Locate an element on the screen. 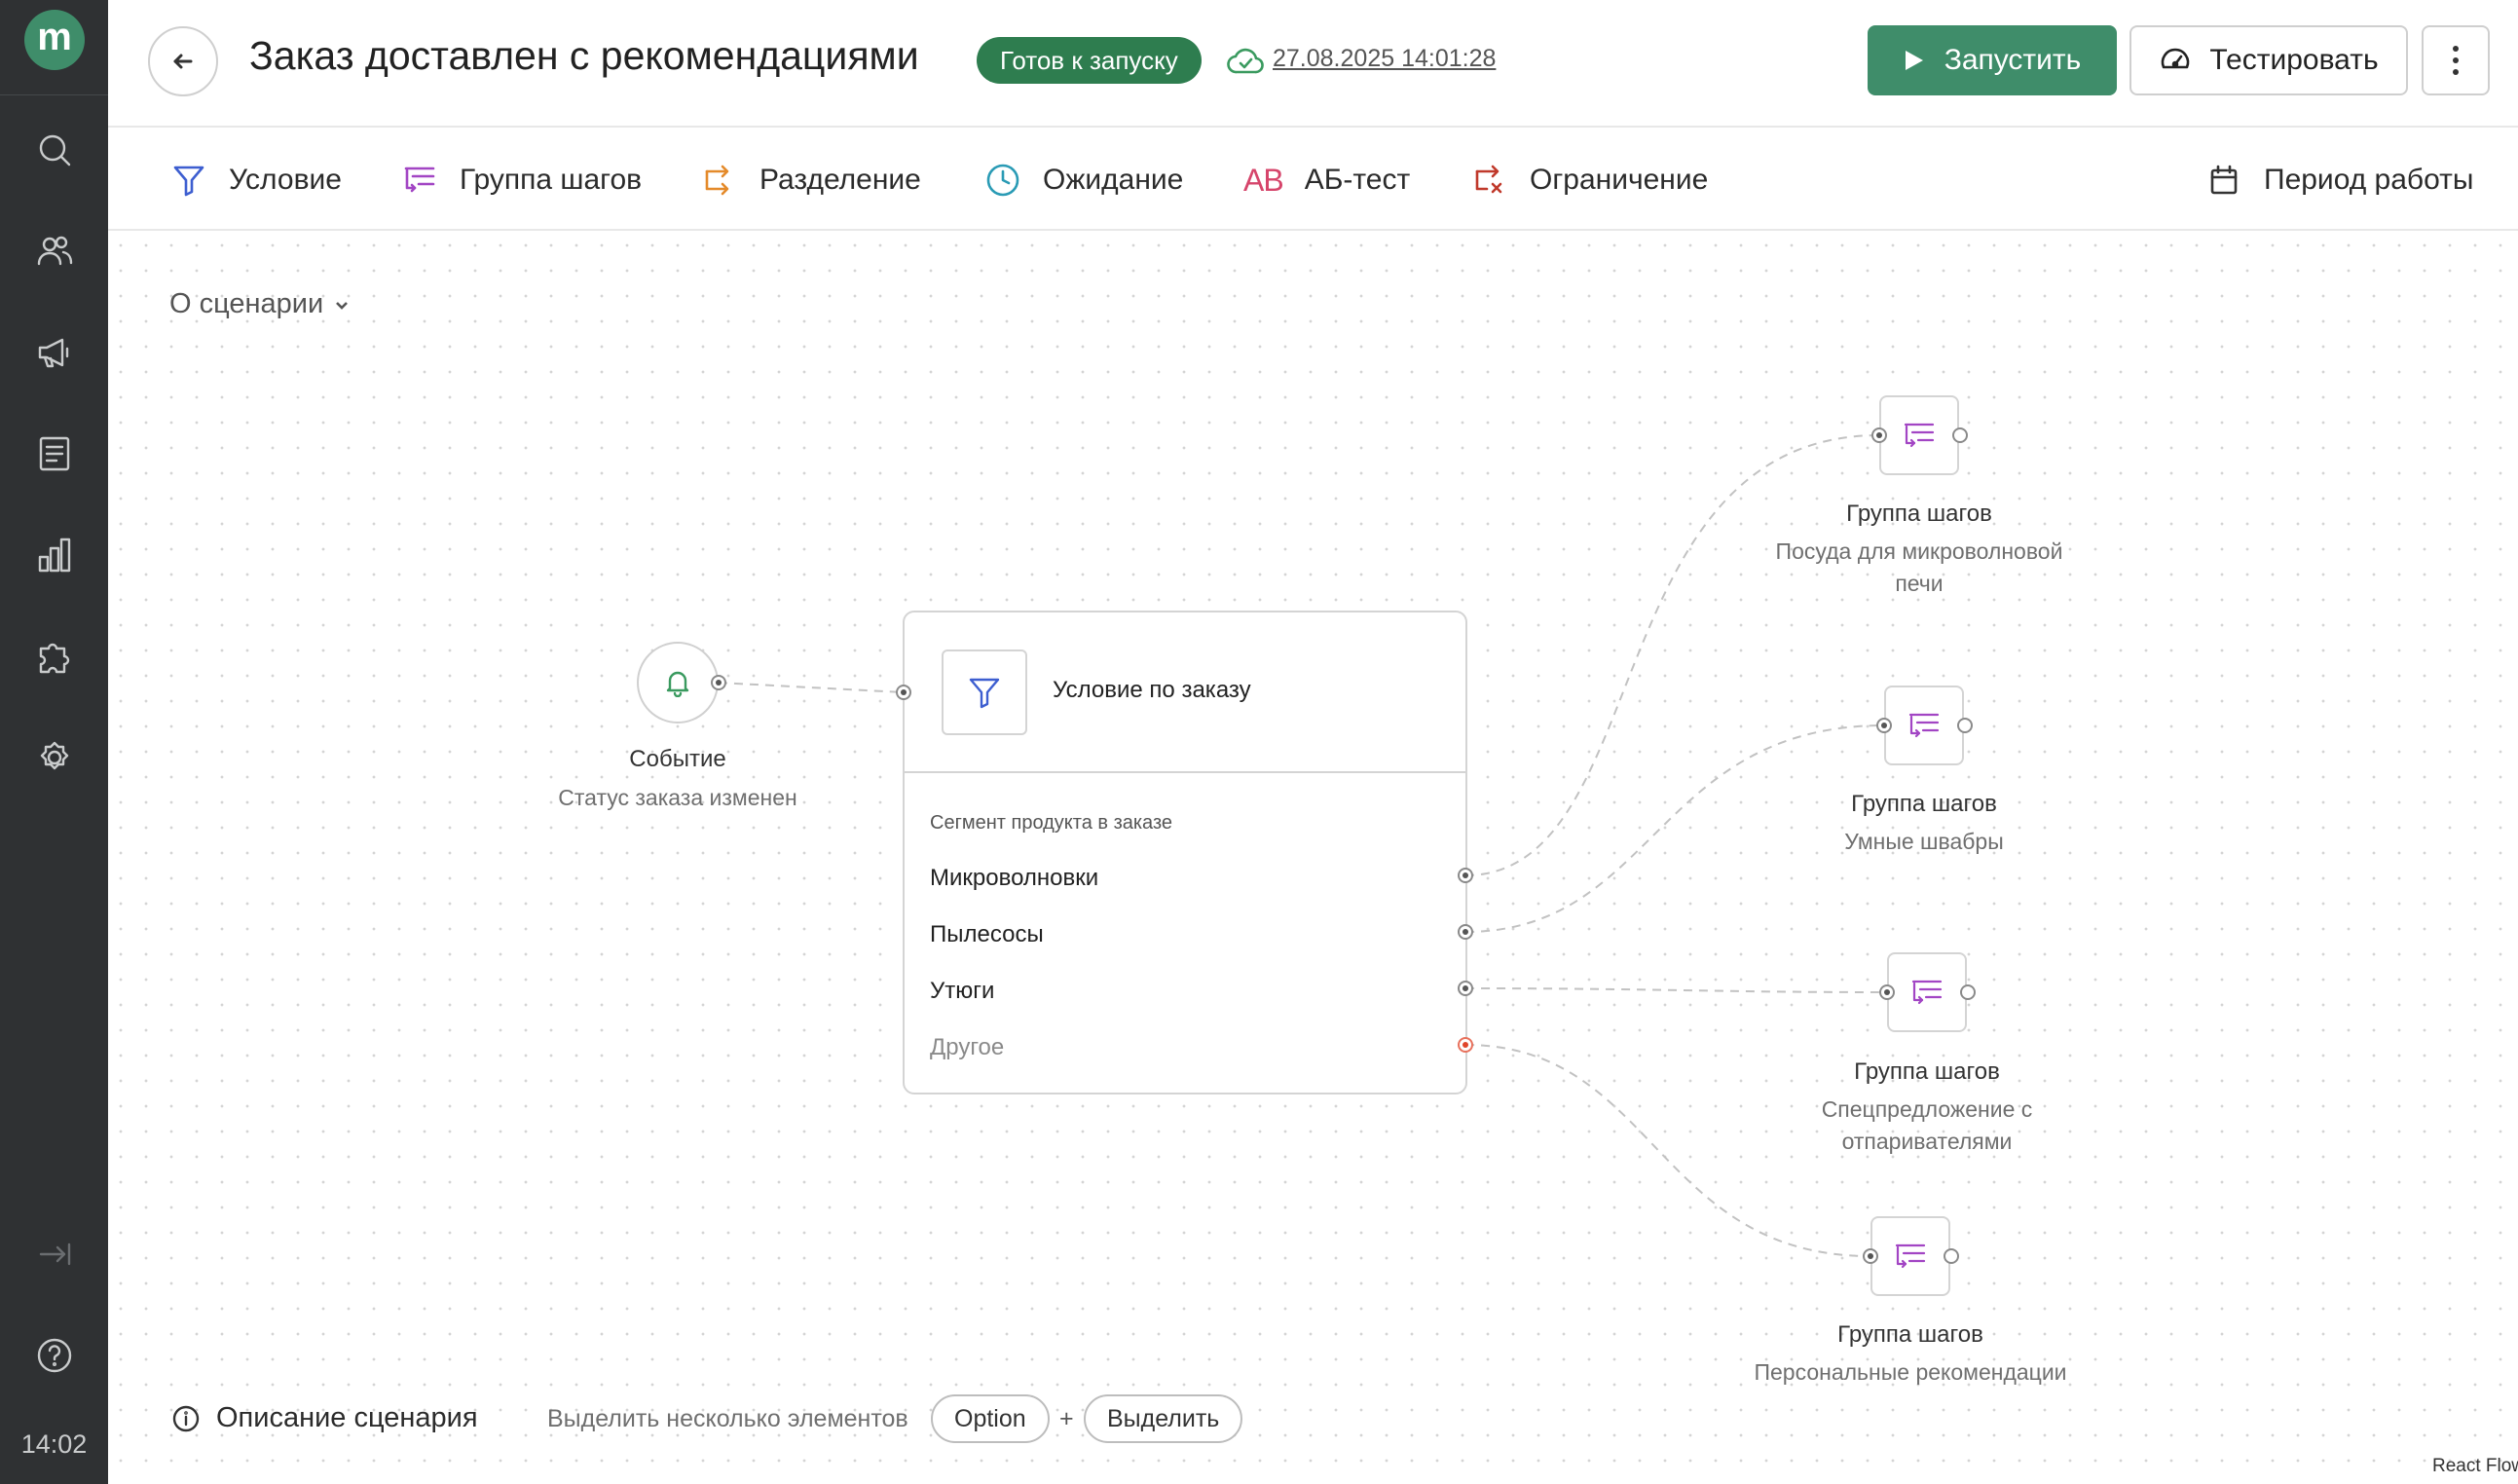 This screenshot has width=2518, height=1484. step-group-3-input-handle is located at coordinates (1887, 992).